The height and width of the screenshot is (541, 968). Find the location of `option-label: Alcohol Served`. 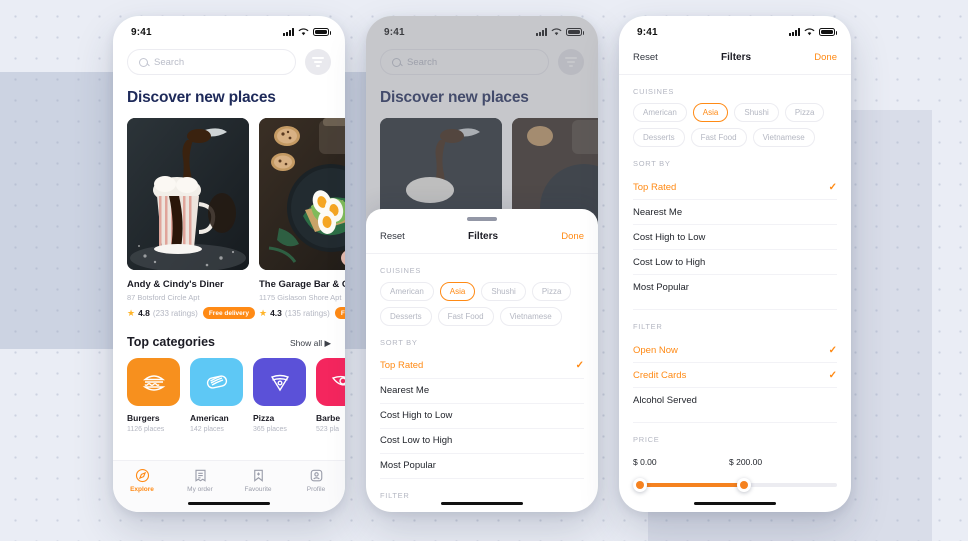

option-label: Alcohol Served is located at coordinates (665, 400).